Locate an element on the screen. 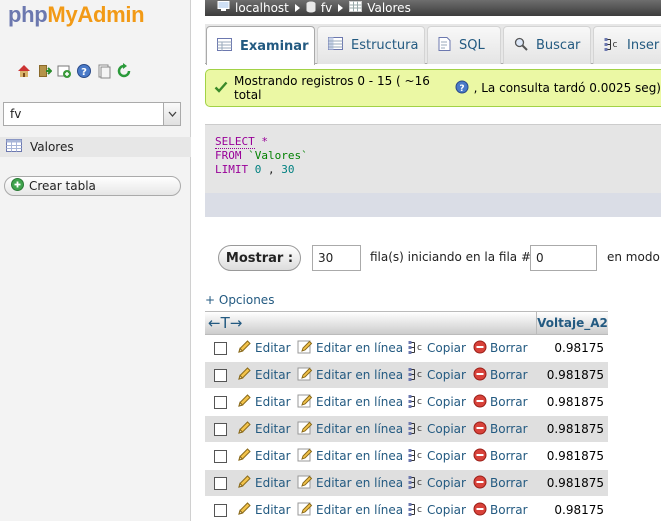  create-table-button: Crear tabla is located at coordinates (92, 186).